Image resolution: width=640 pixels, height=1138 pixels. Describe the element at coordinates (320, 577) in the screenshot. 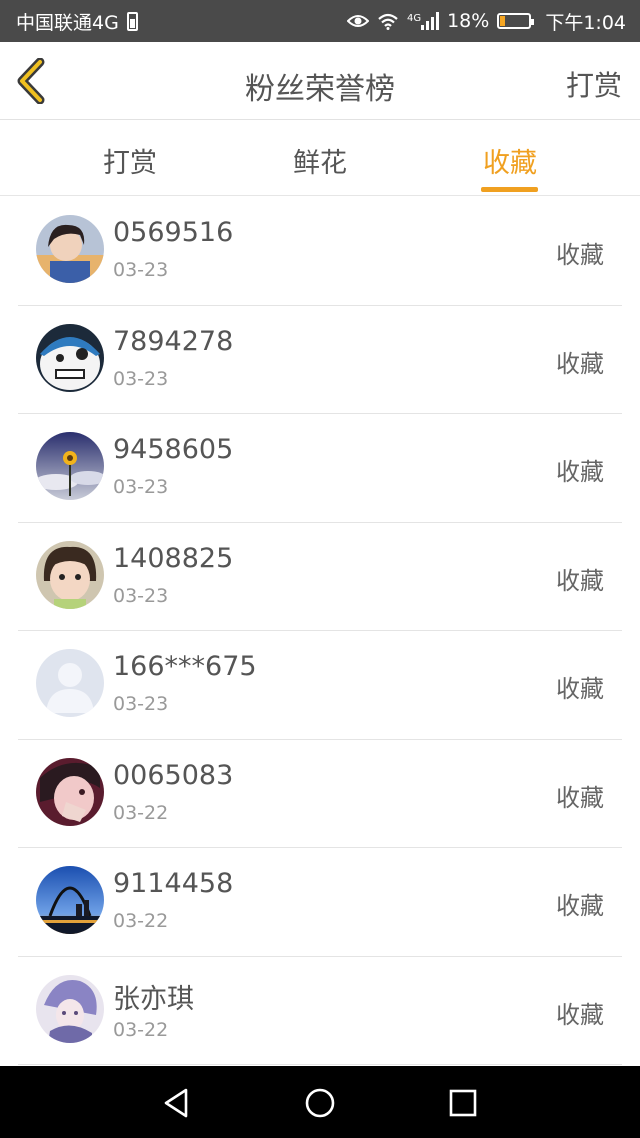

I see `list-item: 1408825 03-23 收藏` at that location.